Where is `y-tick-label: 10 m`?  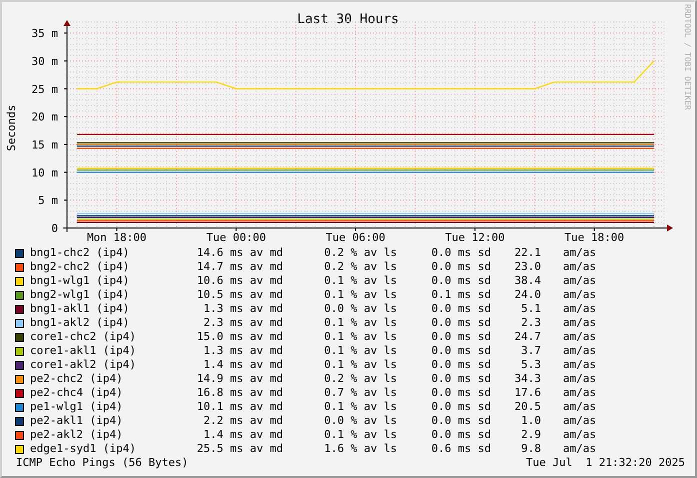
y-tick-label: 10 m is located at coordinates (45, 173).